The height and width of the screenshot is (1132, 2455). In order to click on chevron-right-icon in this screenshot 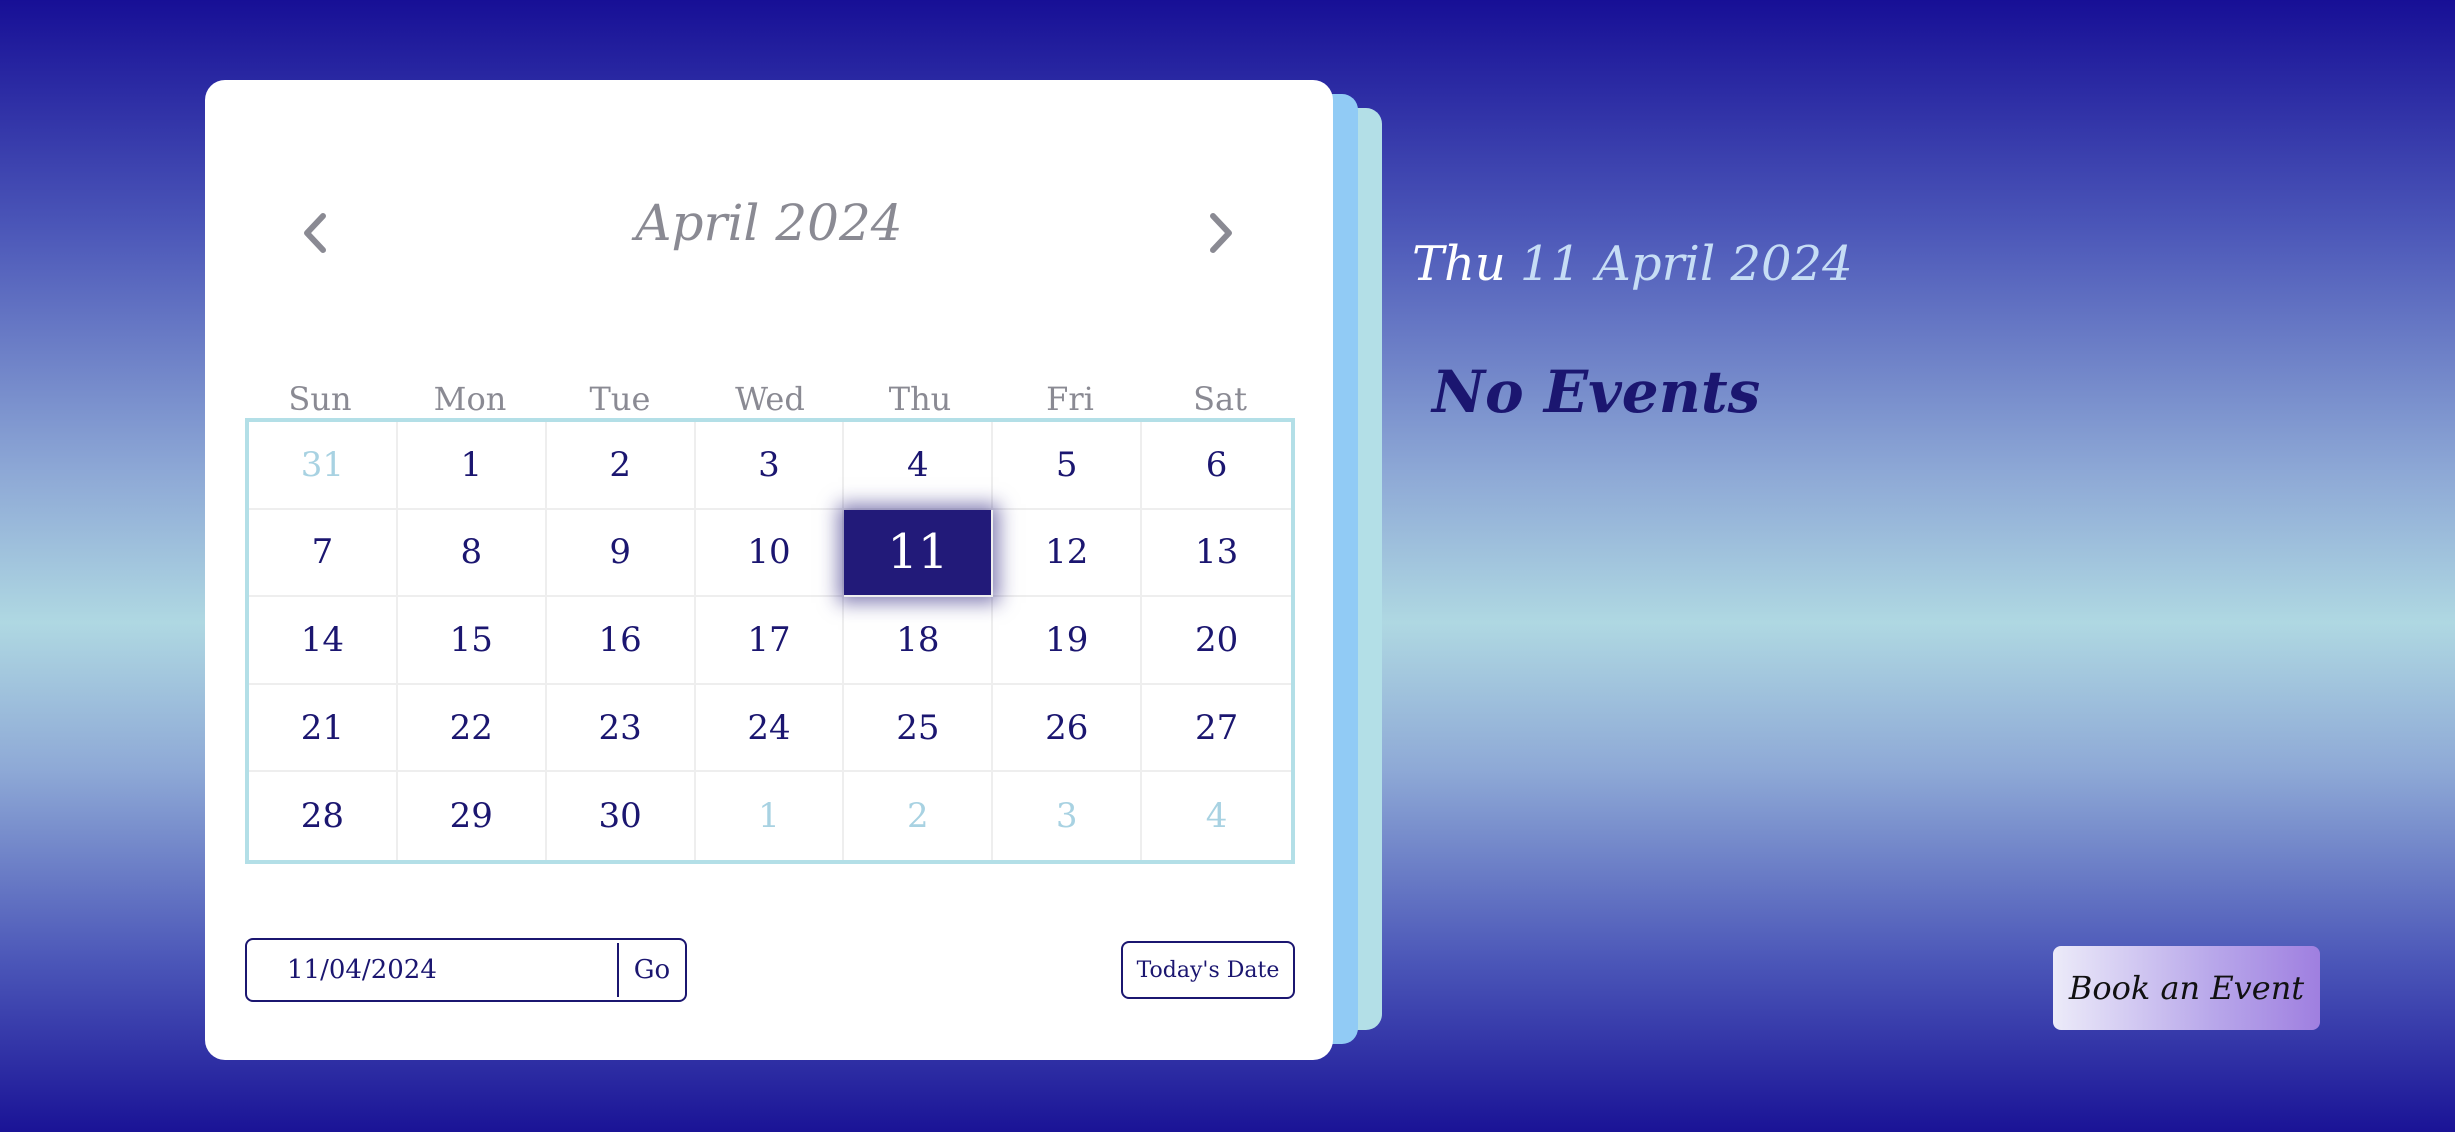, I will do `click(1221, 233)`.